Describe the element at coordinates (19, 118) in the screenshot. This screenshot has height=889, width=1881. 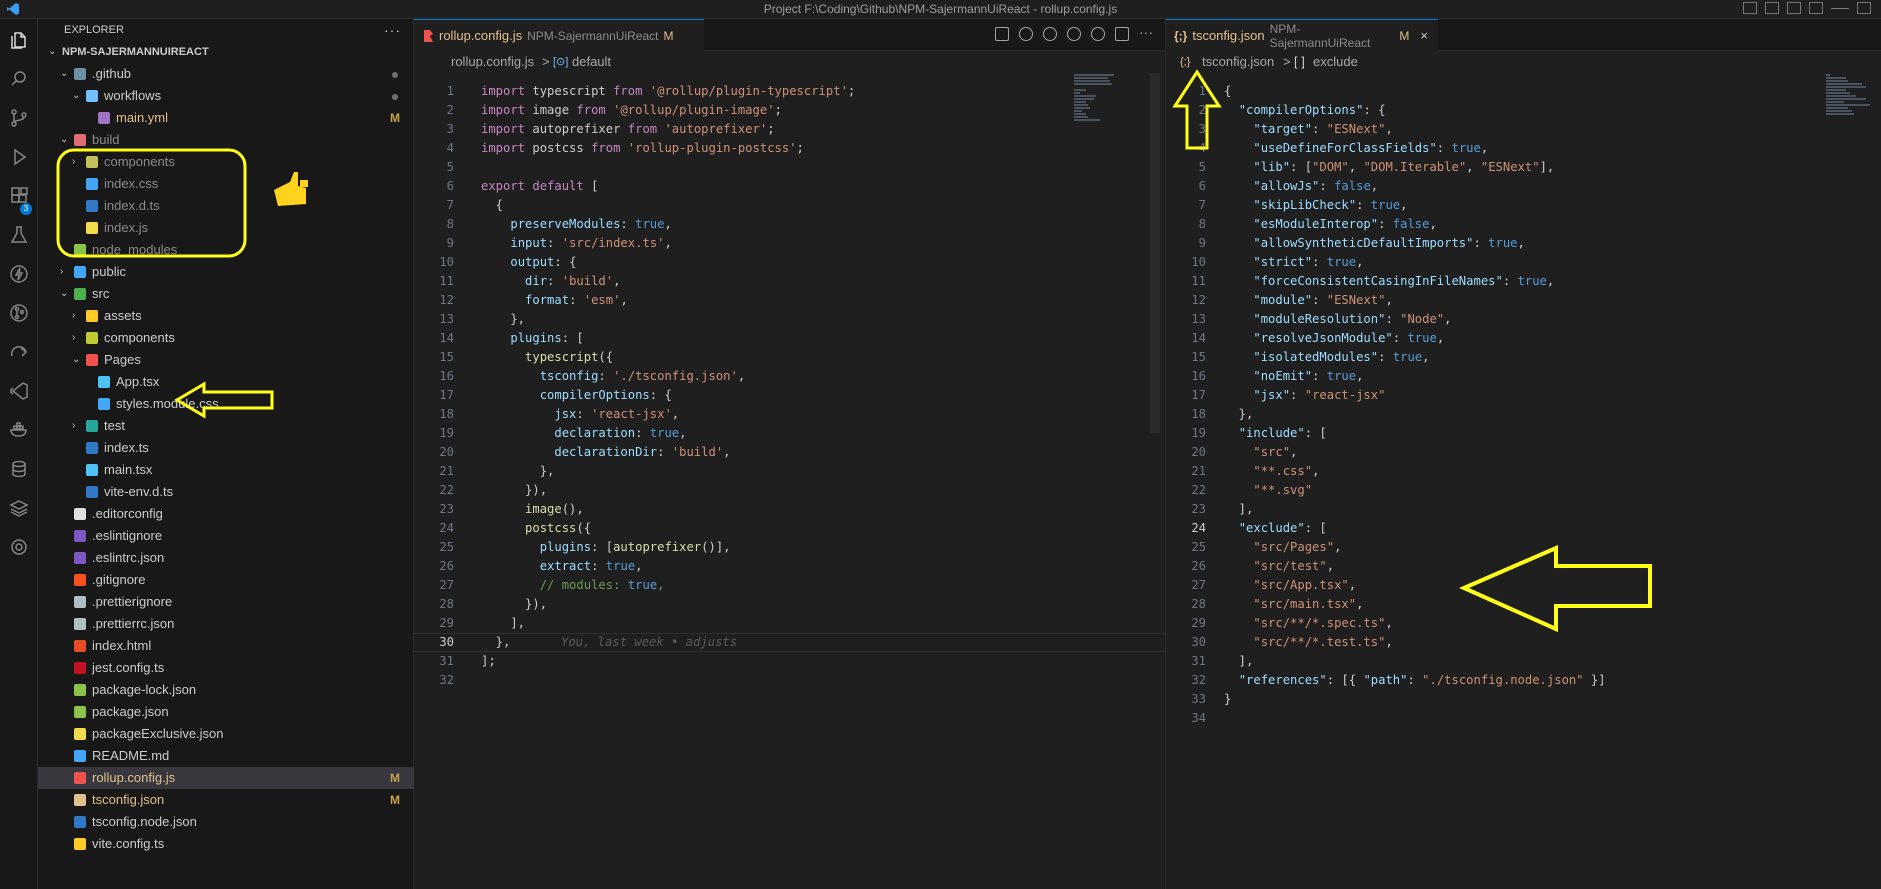
I see `source-control-icon` at that location.